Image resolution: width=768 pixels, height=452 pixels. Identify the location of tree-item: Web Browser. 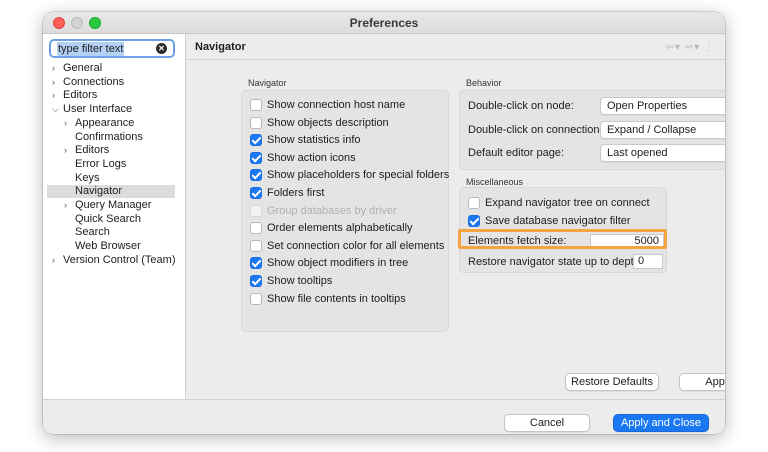
(108, 246).